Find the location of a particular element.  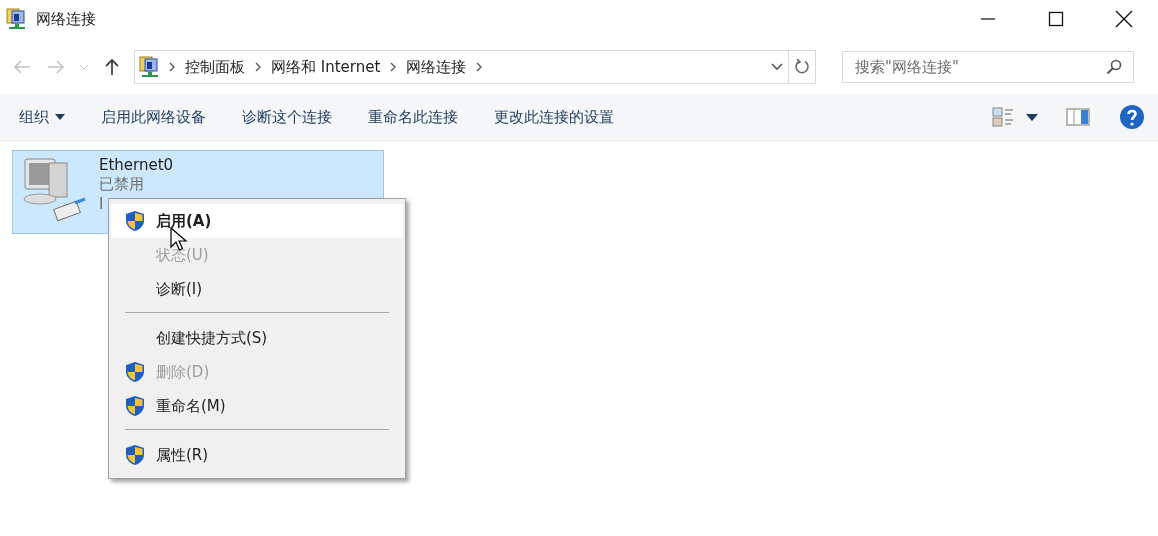

menu-item: 诊断(I) is located at coordinates (257, 289).